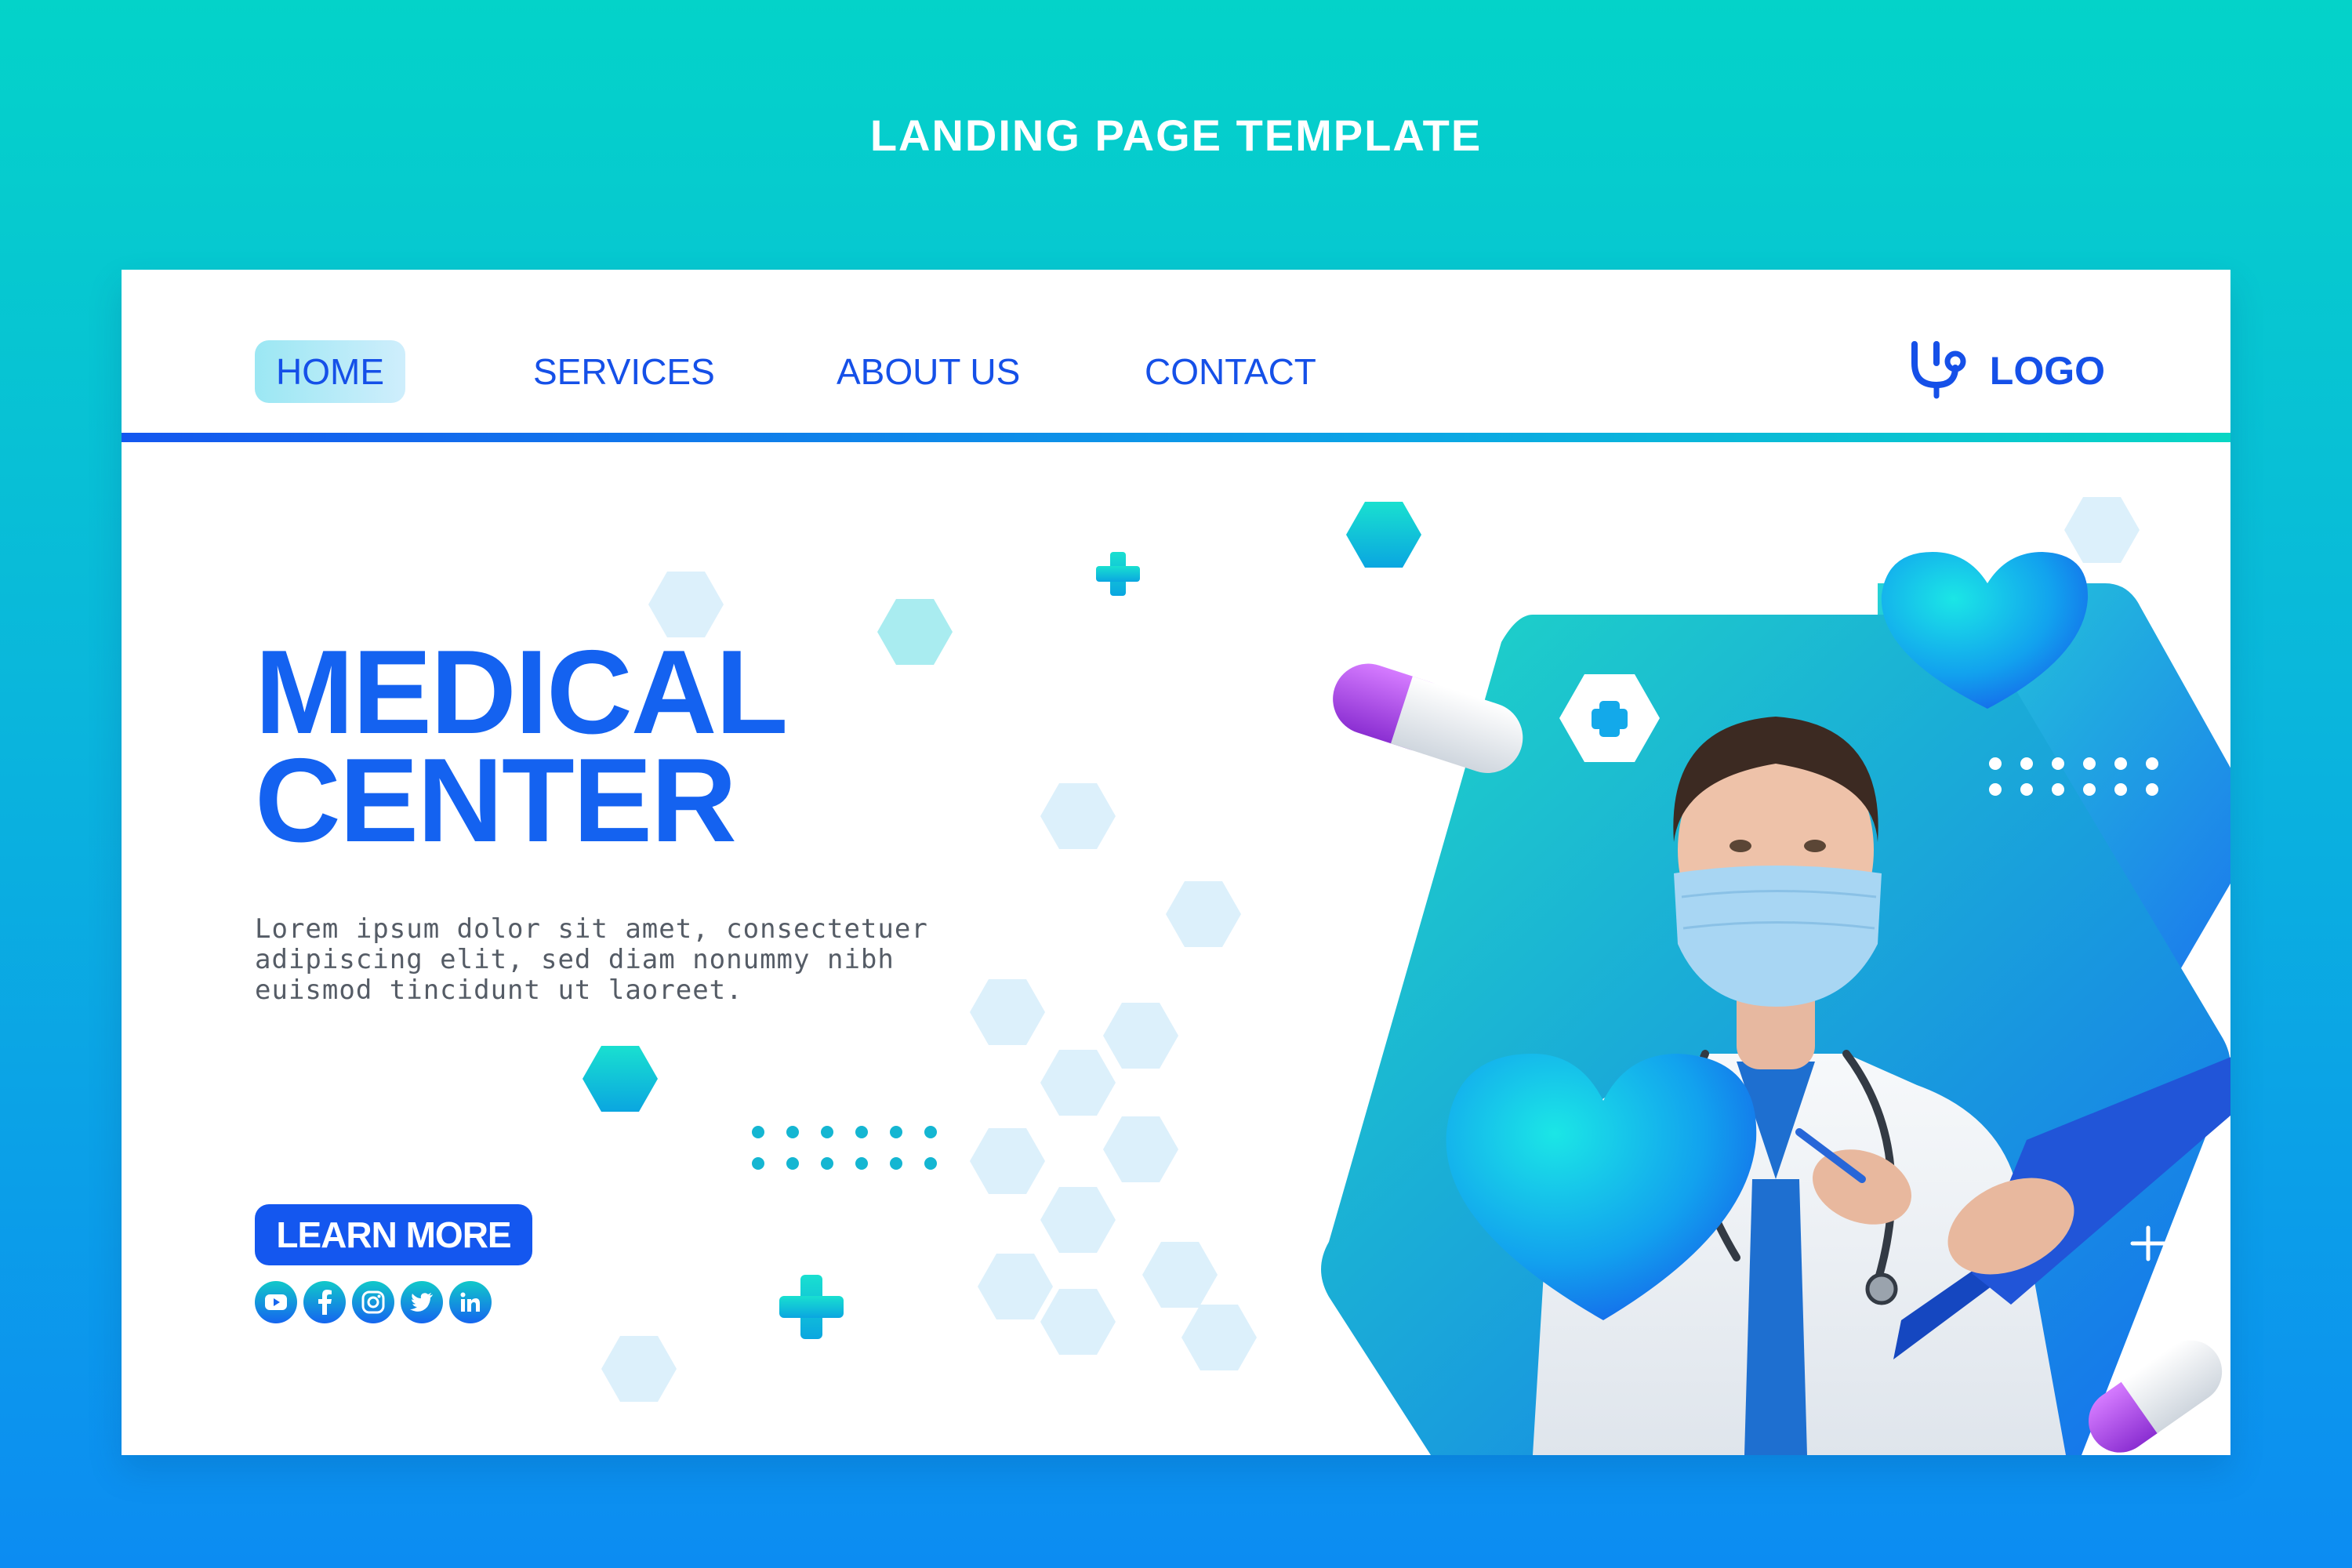 This screenshot has width=2352, height=1568. I want to click on social-links, so click(373, 1302).